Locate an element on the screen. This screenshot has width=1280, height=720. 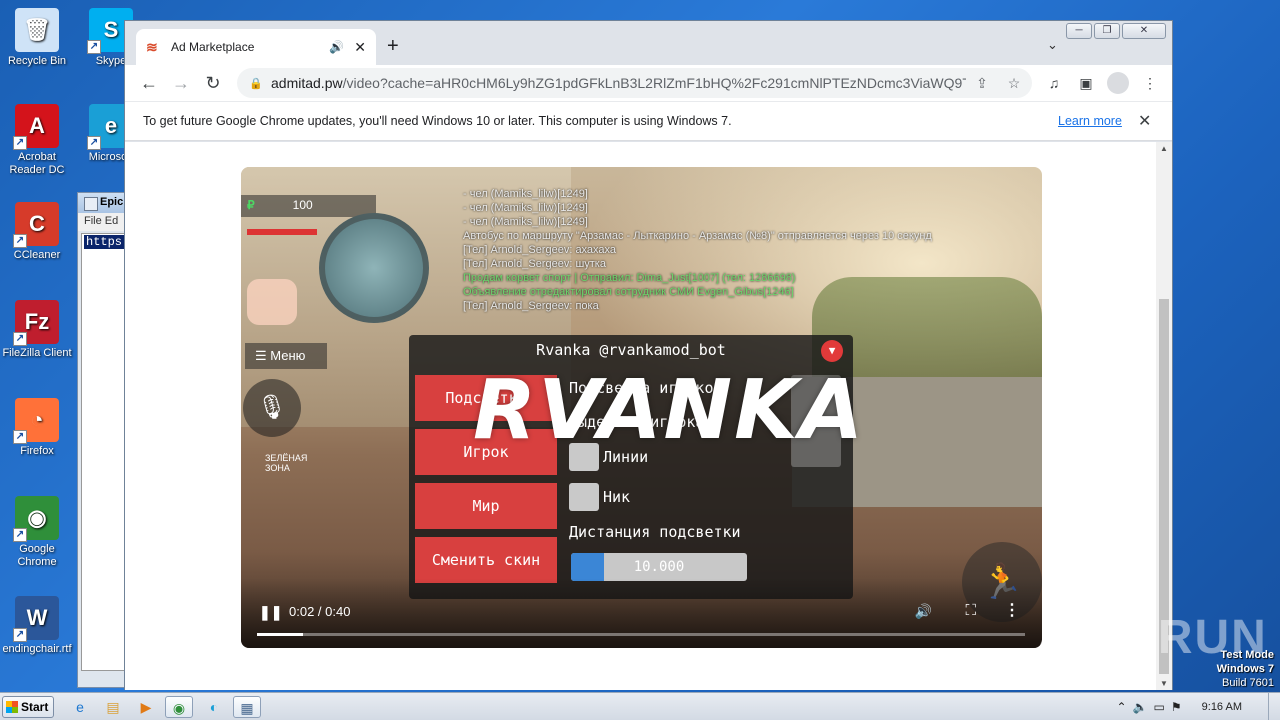
start-button: Start is located at coordinates (28, 707).